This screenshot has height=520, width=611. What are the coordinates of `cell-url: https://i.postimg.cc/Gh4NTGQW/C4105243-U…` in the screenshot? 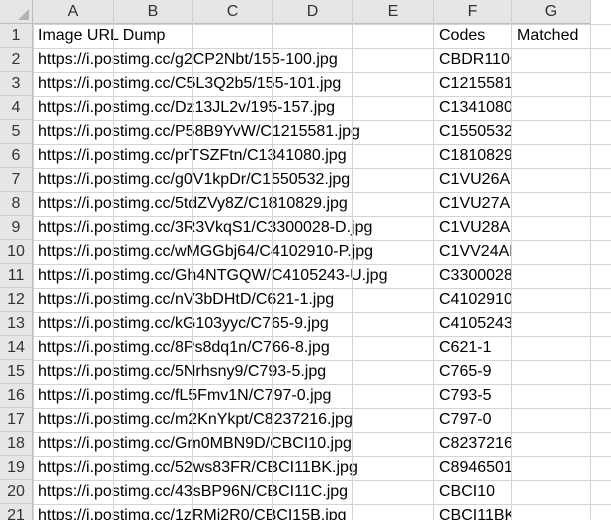 It's located at (233, 276).